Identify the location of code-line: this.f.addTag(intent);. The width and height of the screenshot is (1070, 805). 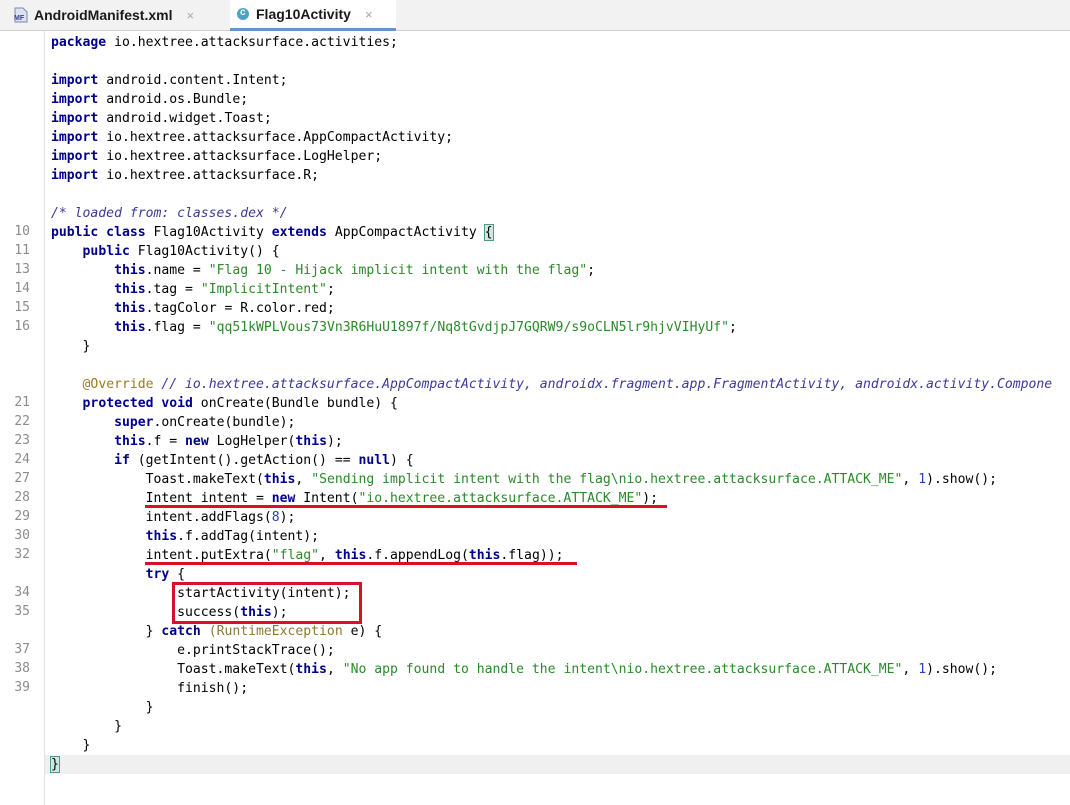
(185, 536).